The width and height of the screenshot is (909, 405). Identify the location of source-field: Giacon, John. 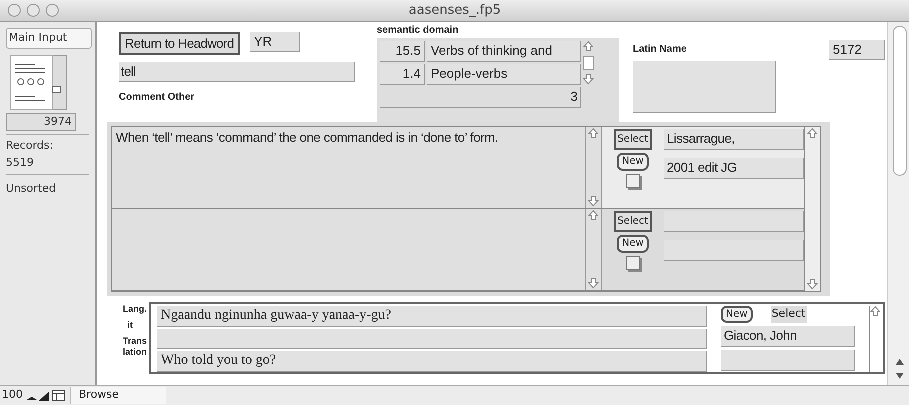
(788, 336).